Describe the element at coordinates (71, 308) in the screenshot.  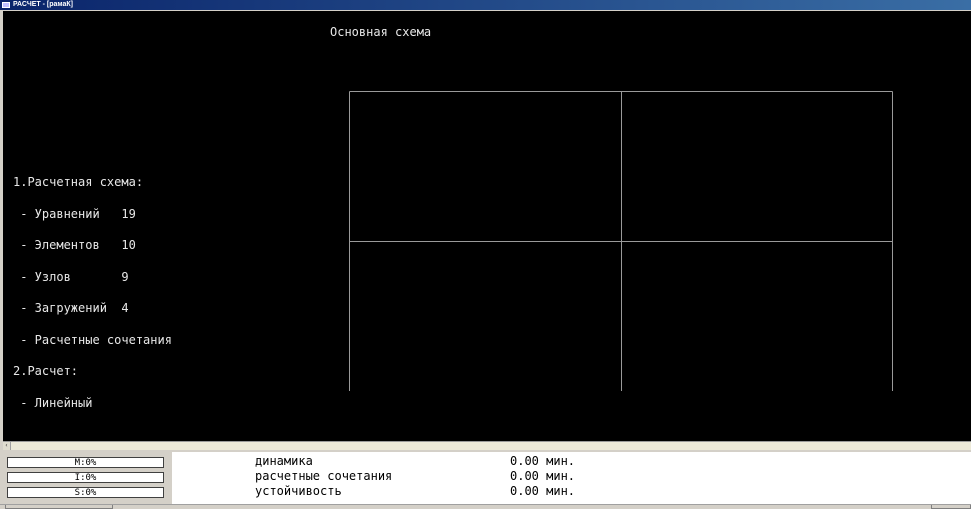
I see `info-line: - Загружений 4` at that location.